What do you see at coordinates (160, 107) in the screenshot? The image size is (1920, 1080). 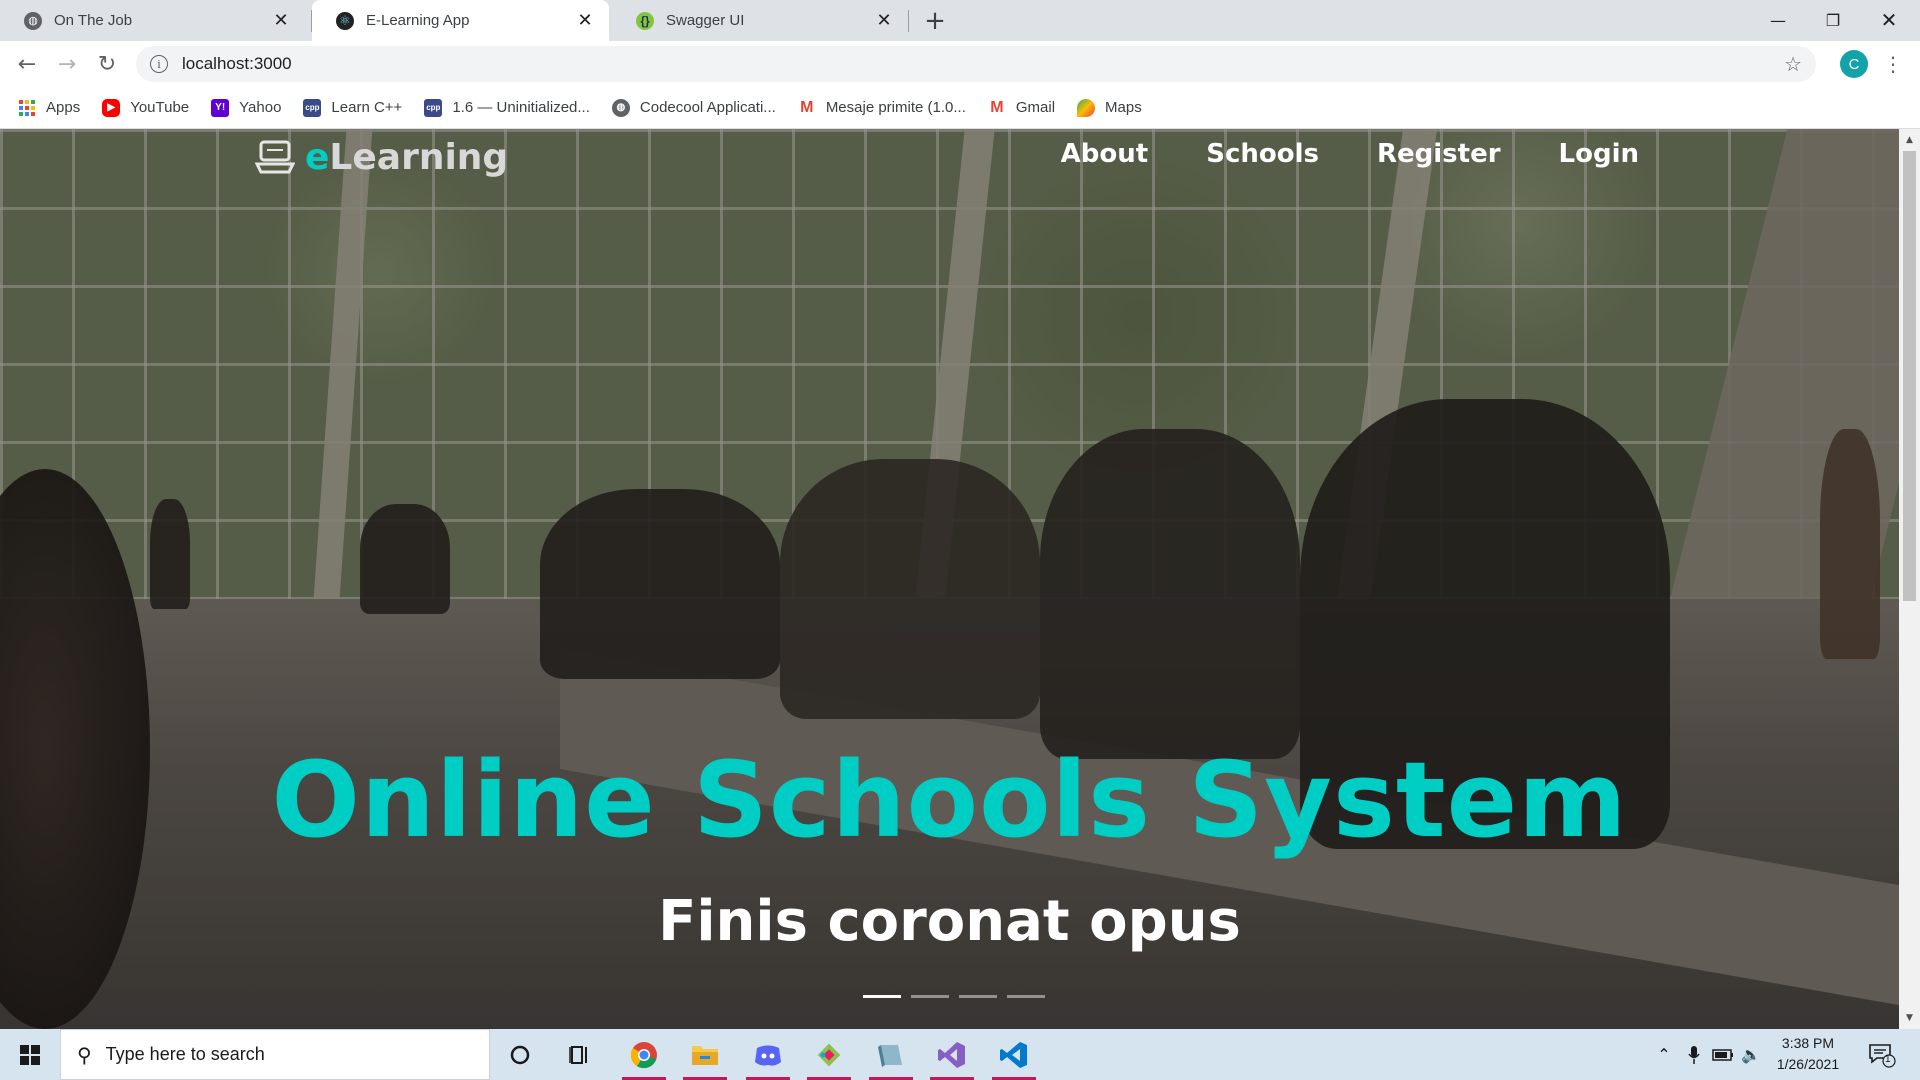 I see `bookmark-label: YouTube` at bounding box center [160, 107].